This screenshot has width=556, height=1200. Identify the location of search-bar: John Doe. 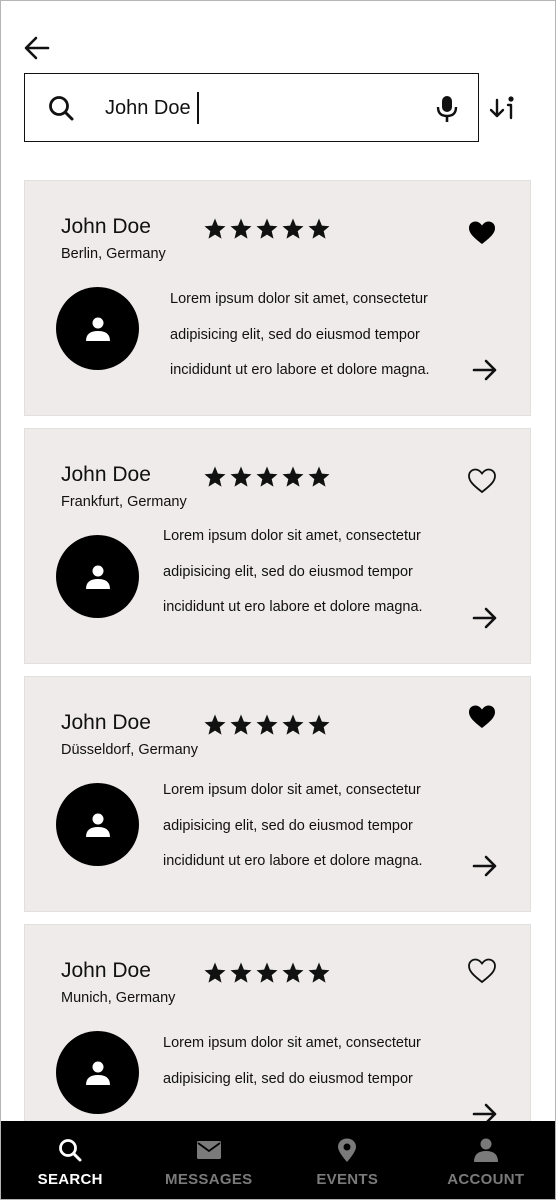
(251, 107).